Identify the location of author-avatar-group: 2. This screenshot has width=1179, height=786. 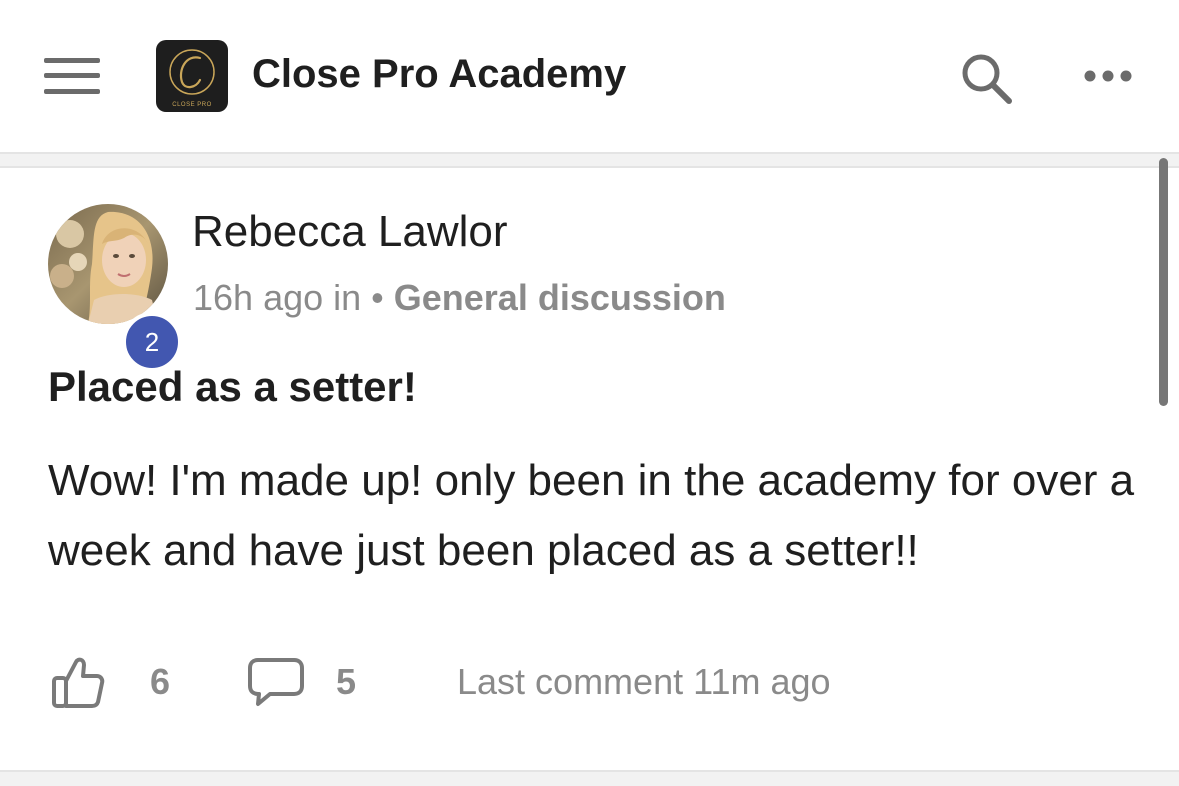
(115, 288).